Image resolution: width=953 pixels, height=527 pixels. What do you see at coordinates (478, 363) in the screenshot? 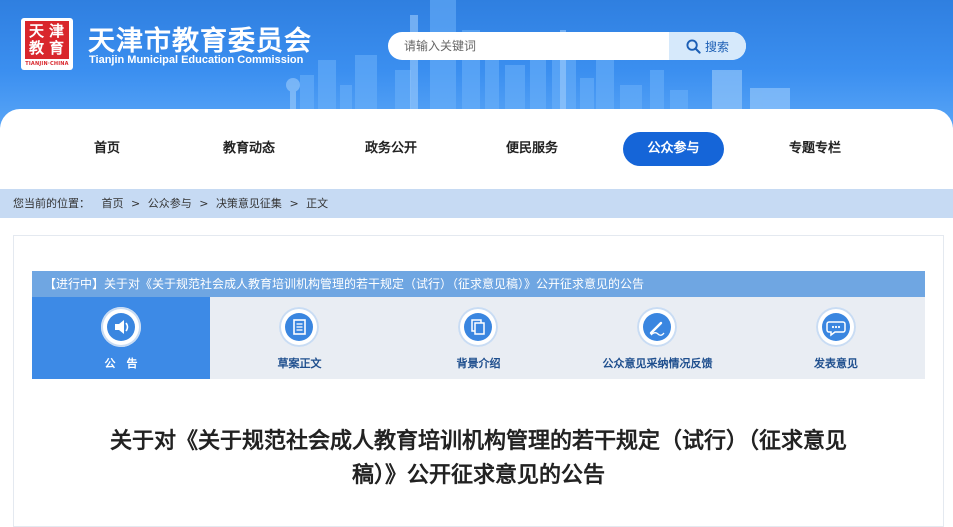
I see `tab-label: 背景介绍` at bounding box center [478, 363].